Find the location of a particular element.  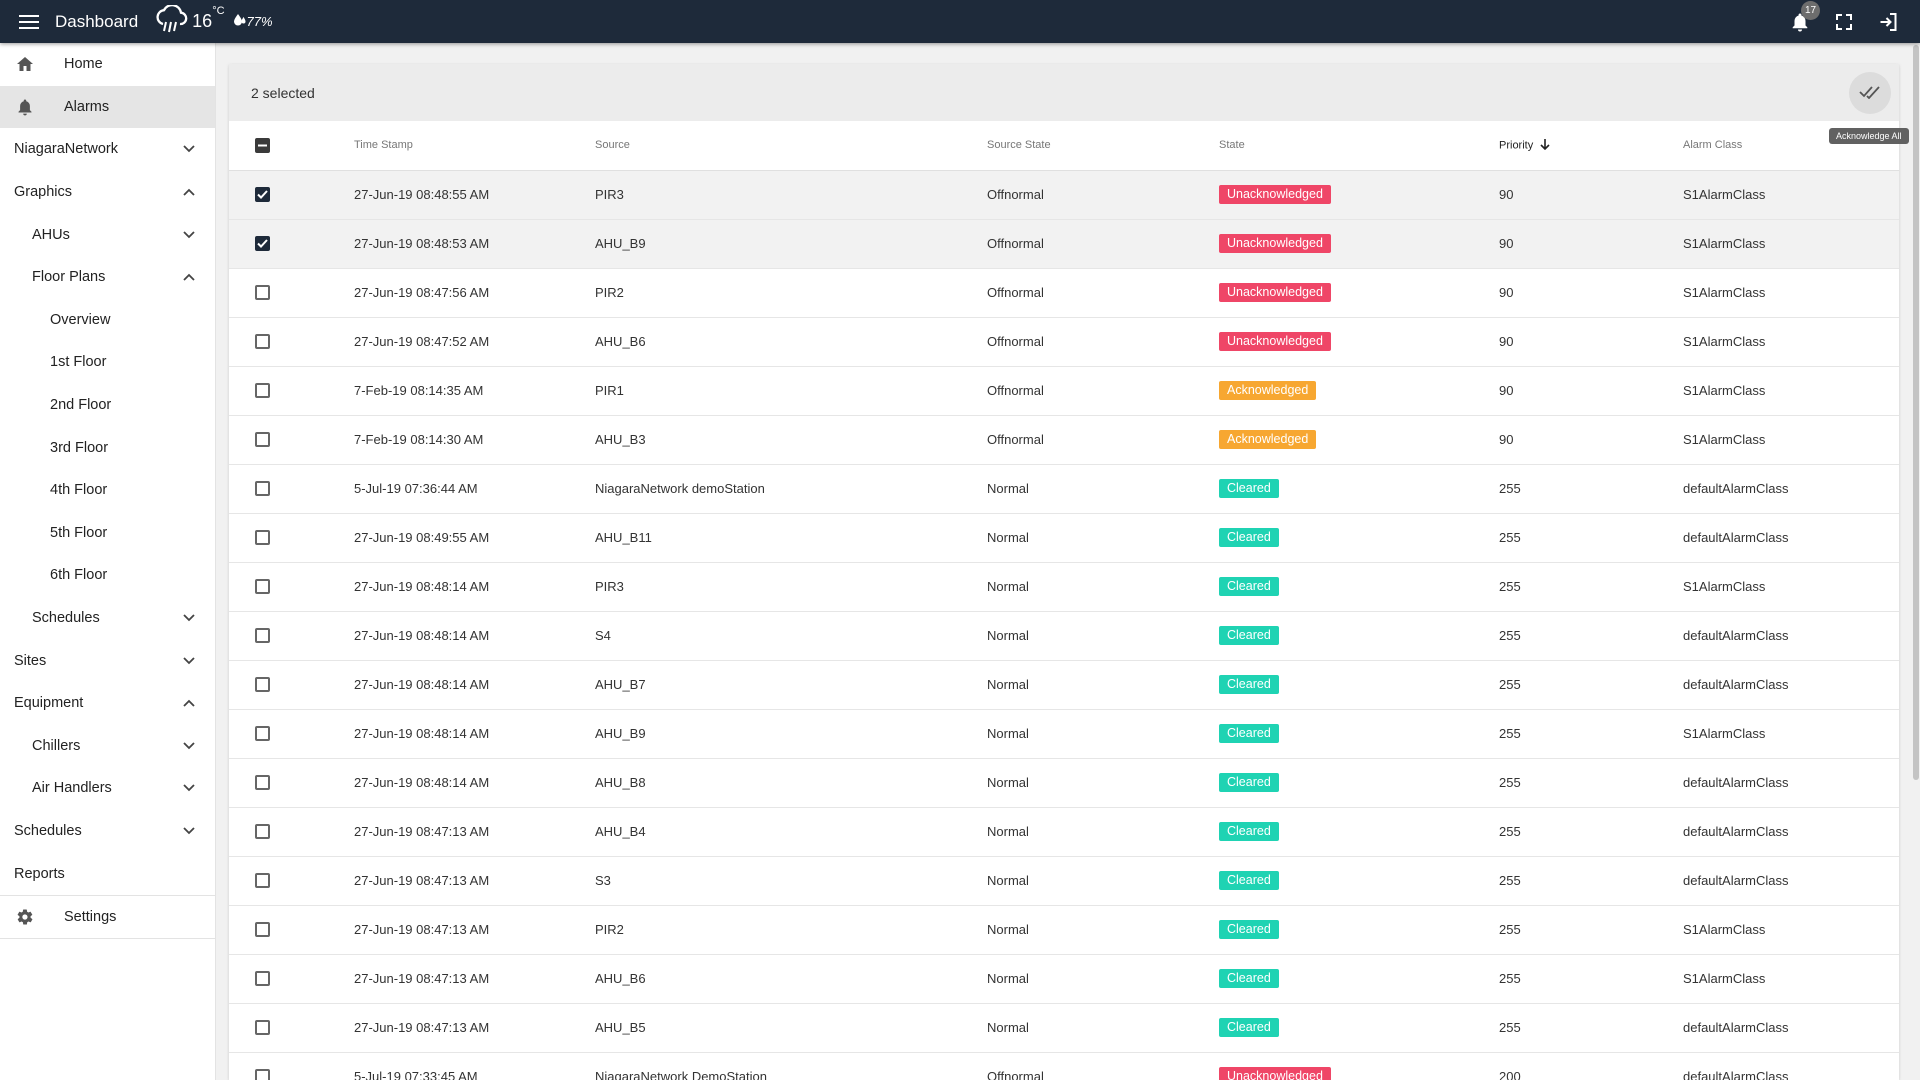

cell-timestamp: 27-Jun-19 08:48:14 AM is located at coordinates (474, 685).